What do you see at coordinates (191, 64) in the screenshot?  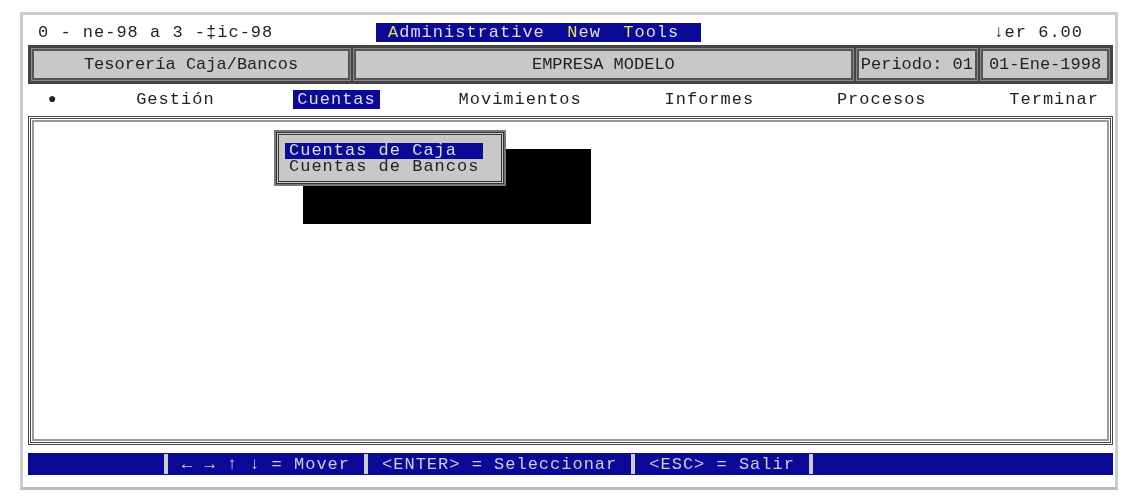 I see `module-label: Tesorería Caja/Bancos` at bounding box center [191, 64].